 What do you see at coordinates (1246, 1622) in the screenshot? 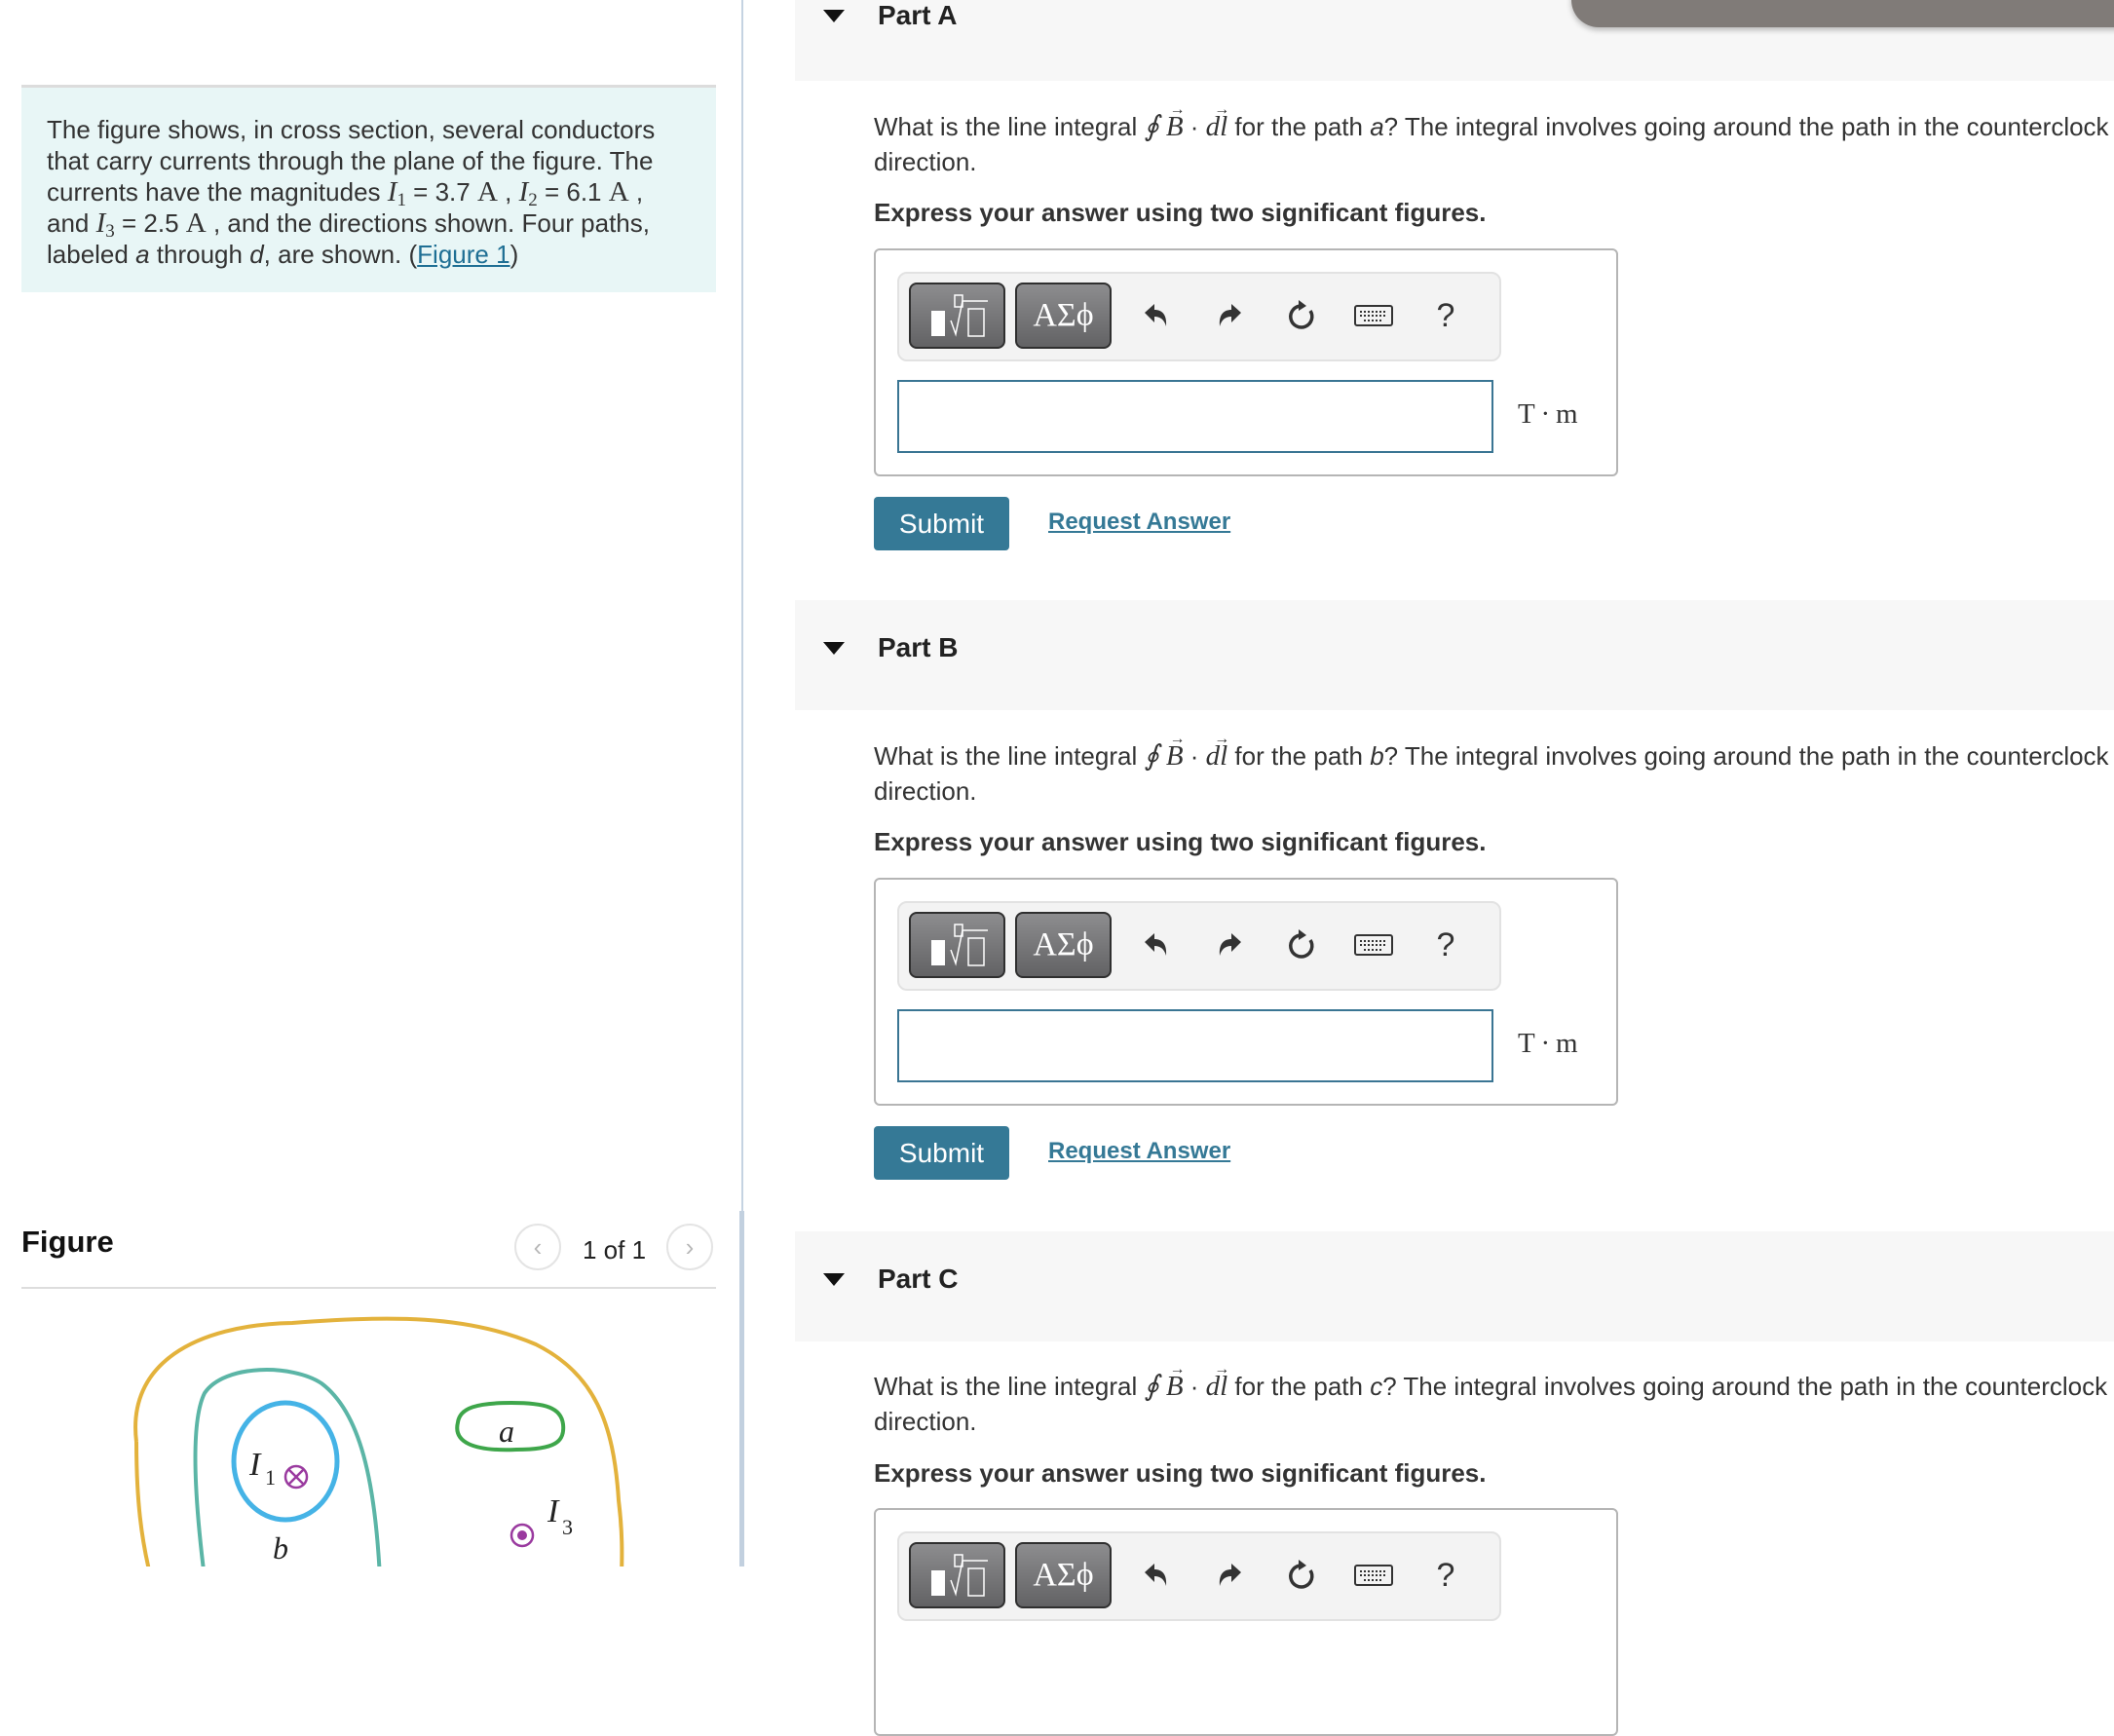
I see `part-c-answer-box: ΑΣϕ ?` at bounding box center [1246, 1622].